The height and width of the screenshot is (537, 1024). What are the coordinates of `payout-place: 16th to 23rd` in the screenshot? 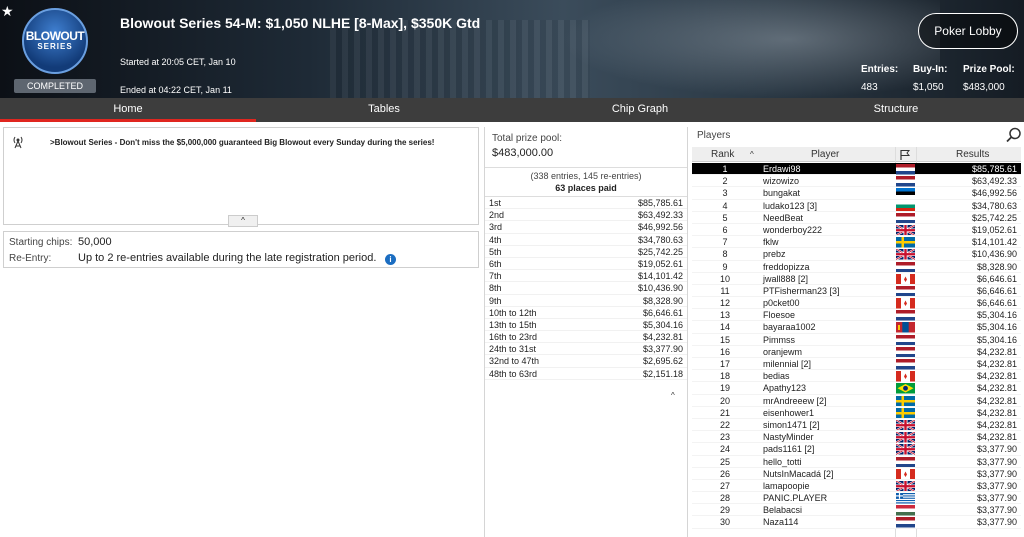 It's located at (513, 337).